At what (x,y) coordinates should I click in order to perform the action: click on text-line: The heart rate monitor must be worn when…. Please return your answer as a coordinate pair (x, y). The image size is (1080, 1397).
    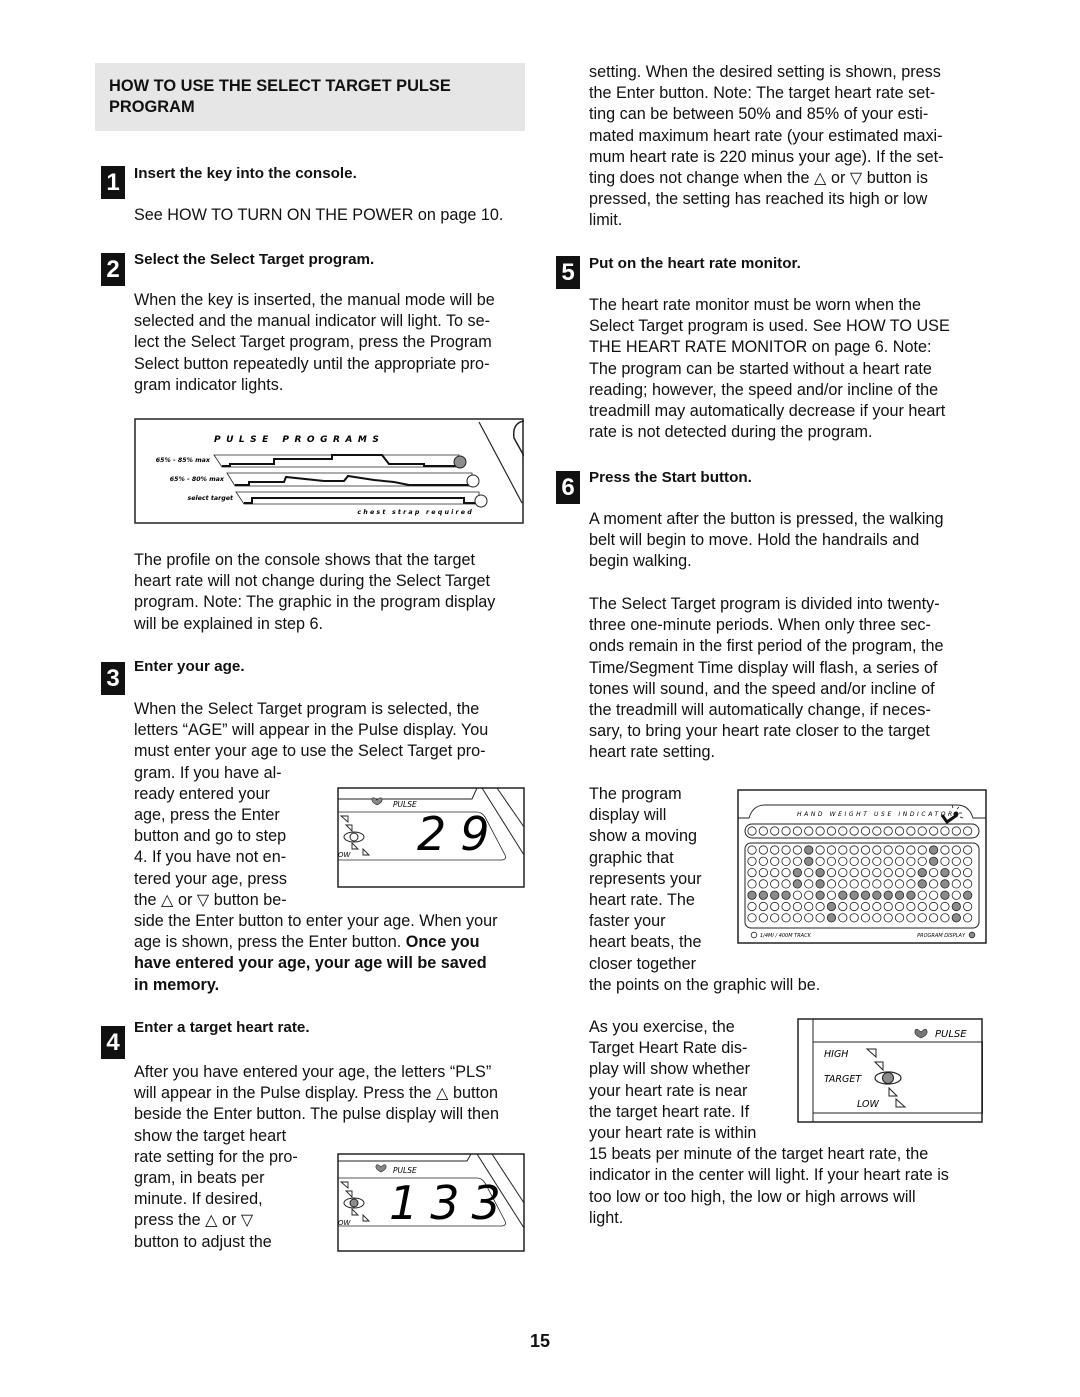
    Looking at the image, I should click on (755, 305).